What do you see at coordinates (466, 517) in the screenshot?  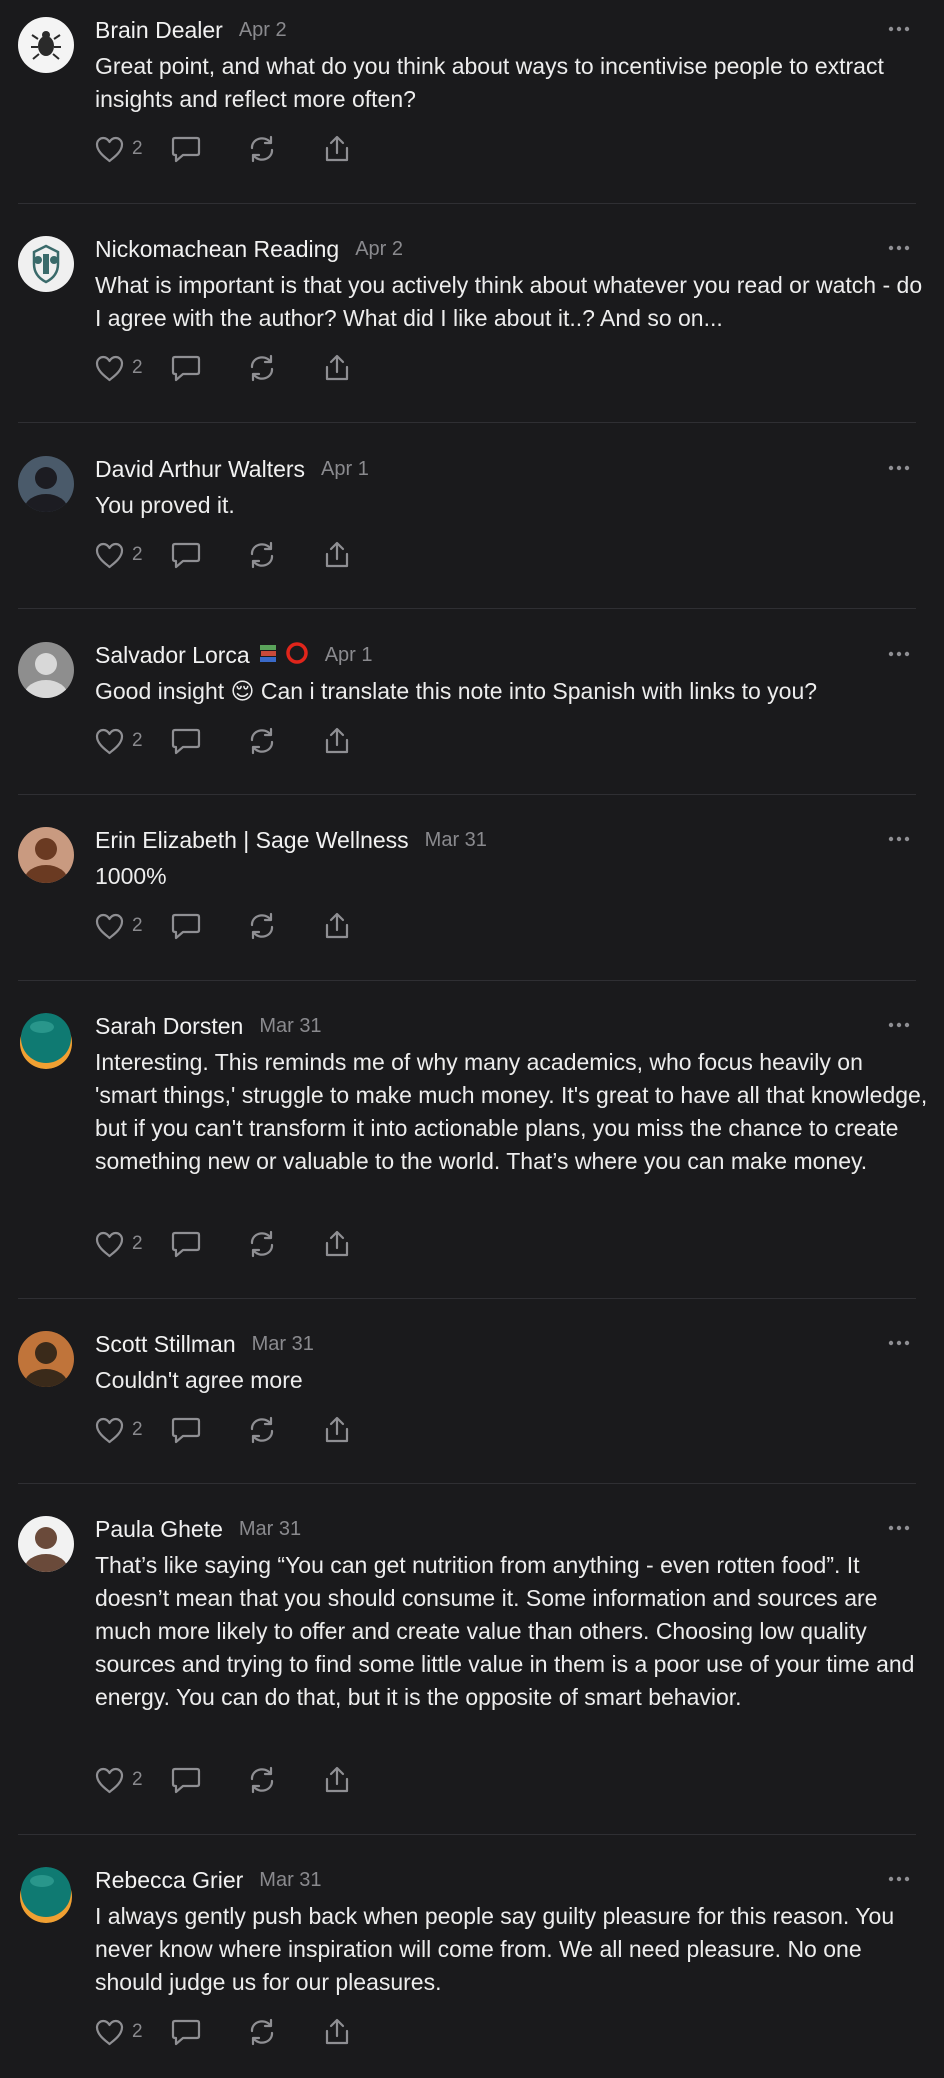 I see `comment-item: David Arthur Walters Apr 1 You proved it. 2` at bounding box center [466, 517].